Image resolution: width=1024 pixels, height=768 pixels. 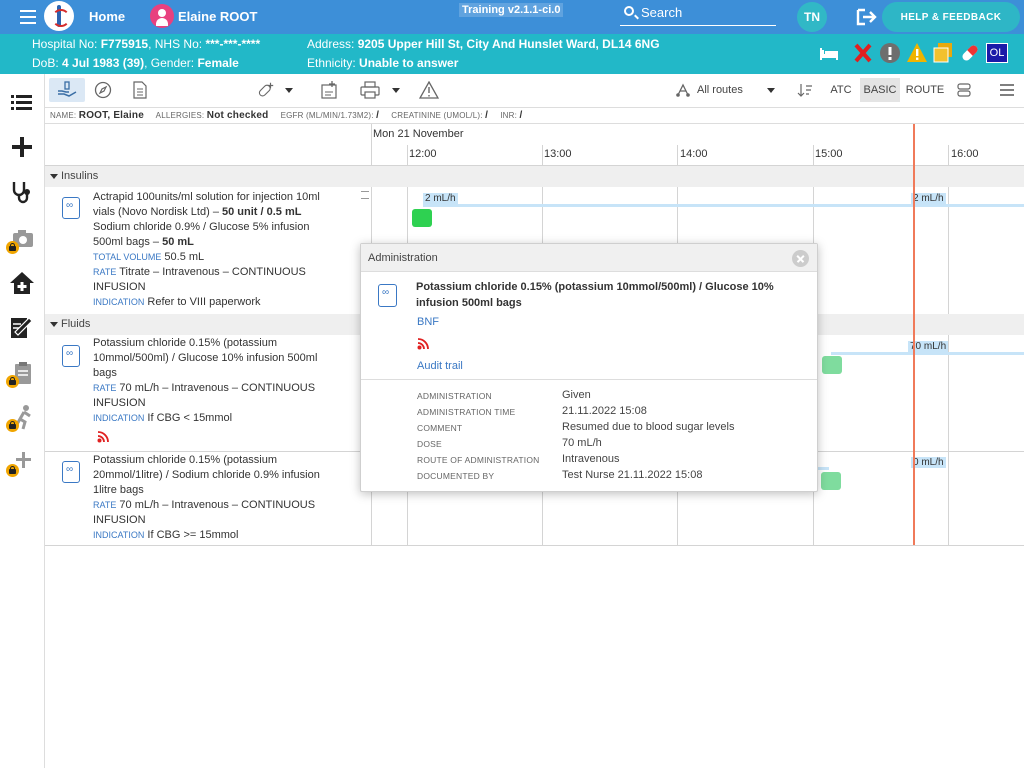 What do you see at coordinates (219, 302) in the screenshot?
I see `indication-line: INDICATION Refer to VIII paperwork` at bounding box center [219, 302].